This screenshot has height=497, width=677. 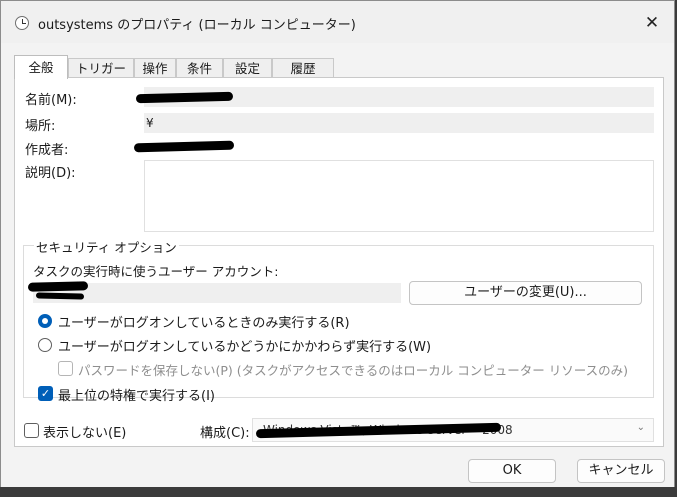 I want to click on tab-general: 全般, so click(x=41, y=67).